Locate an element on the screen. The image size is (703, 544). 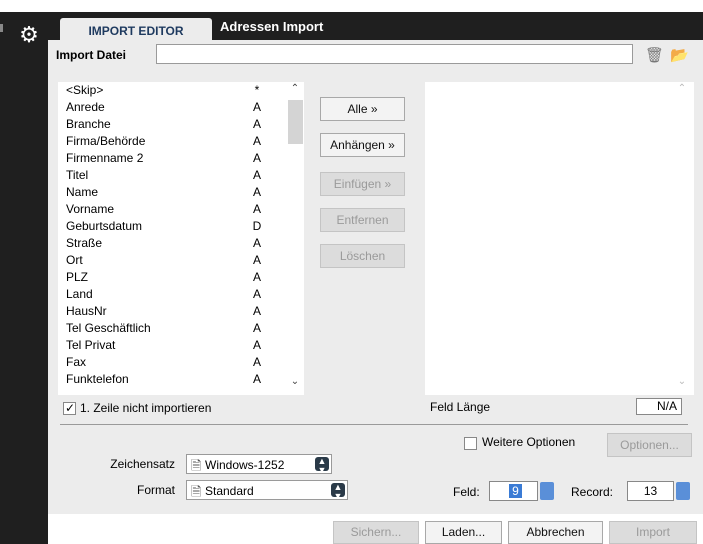
list-item: Firma/Behörde A is located at coordinates (171, 141).